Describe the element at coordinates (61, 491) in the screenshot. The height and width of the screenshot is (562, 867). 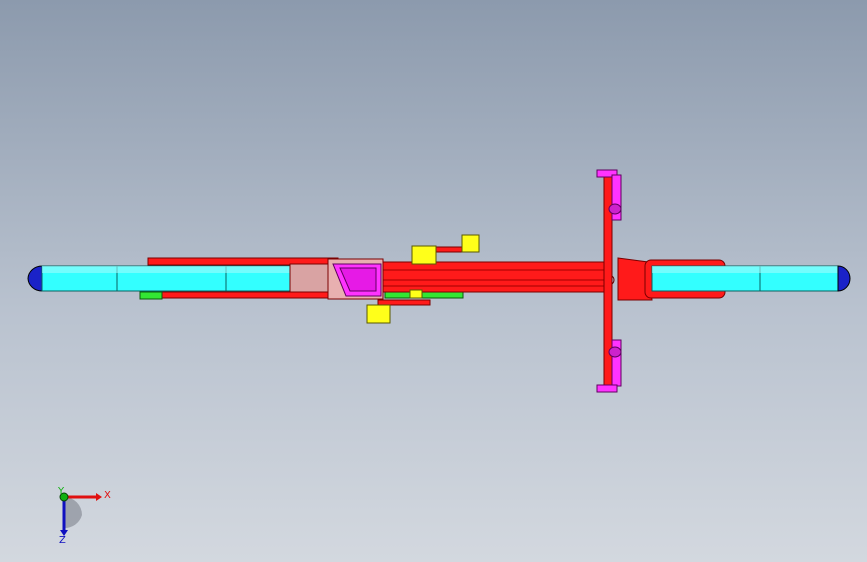
I see `y-axis-label: Y` at that location.